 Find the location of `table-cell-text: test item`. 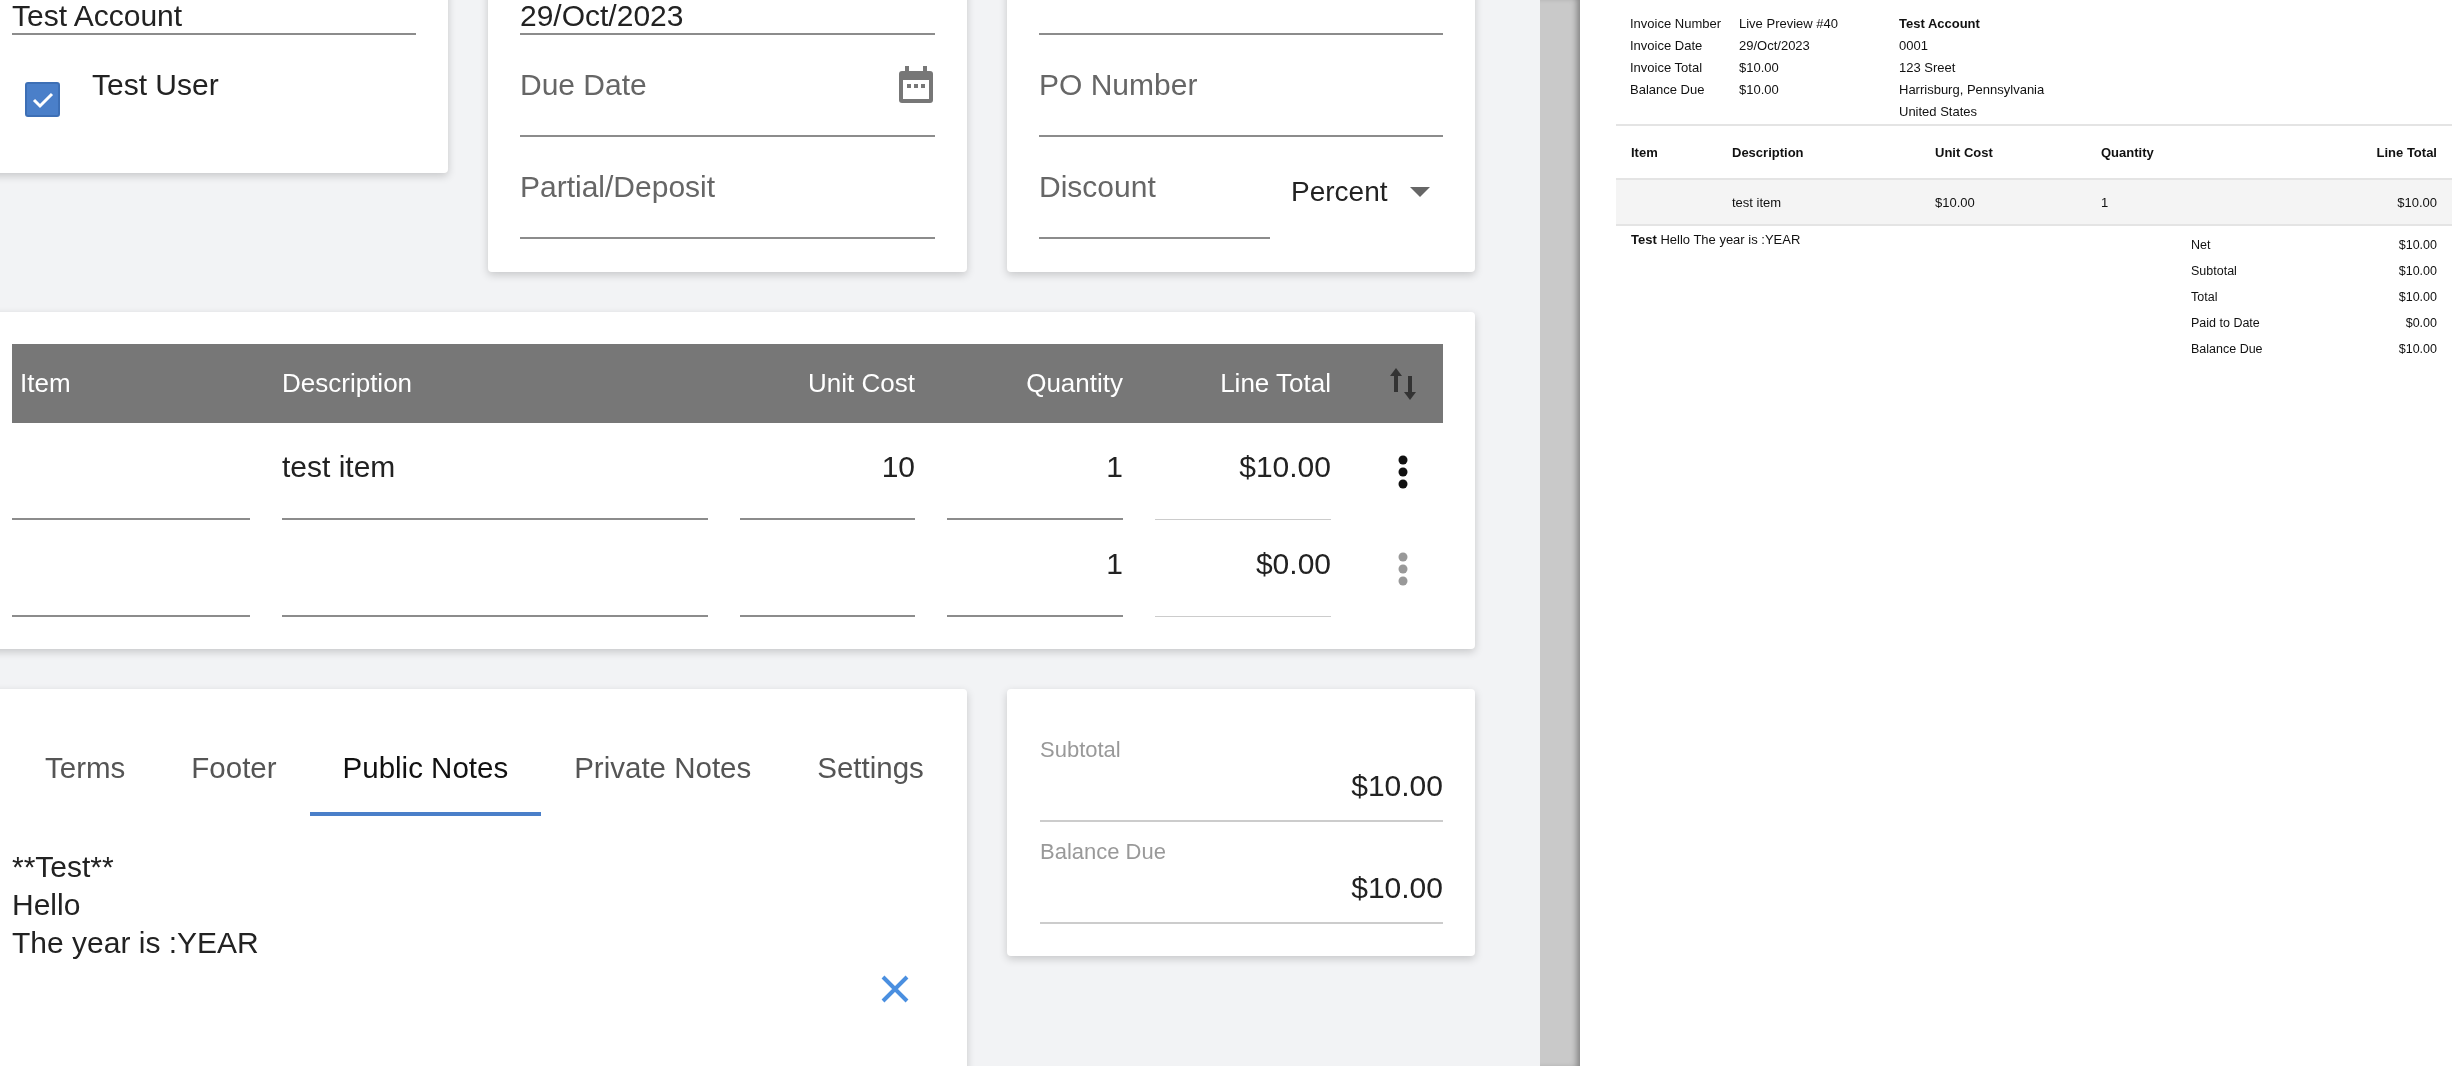

table-cell-text: test item is located at coordinates (1757, 202).